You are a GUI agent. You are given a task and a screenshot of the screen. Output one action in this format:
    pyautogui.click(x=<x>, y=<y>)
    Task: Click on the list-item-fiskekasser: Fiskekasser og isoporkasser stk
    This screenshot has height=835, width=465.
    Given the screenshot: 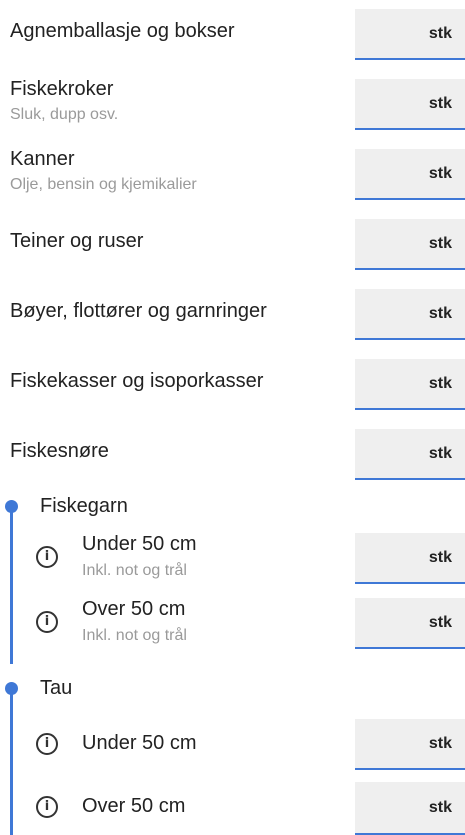 What is the action you would take?
    pyautogui.click(x=232, y=385)
    